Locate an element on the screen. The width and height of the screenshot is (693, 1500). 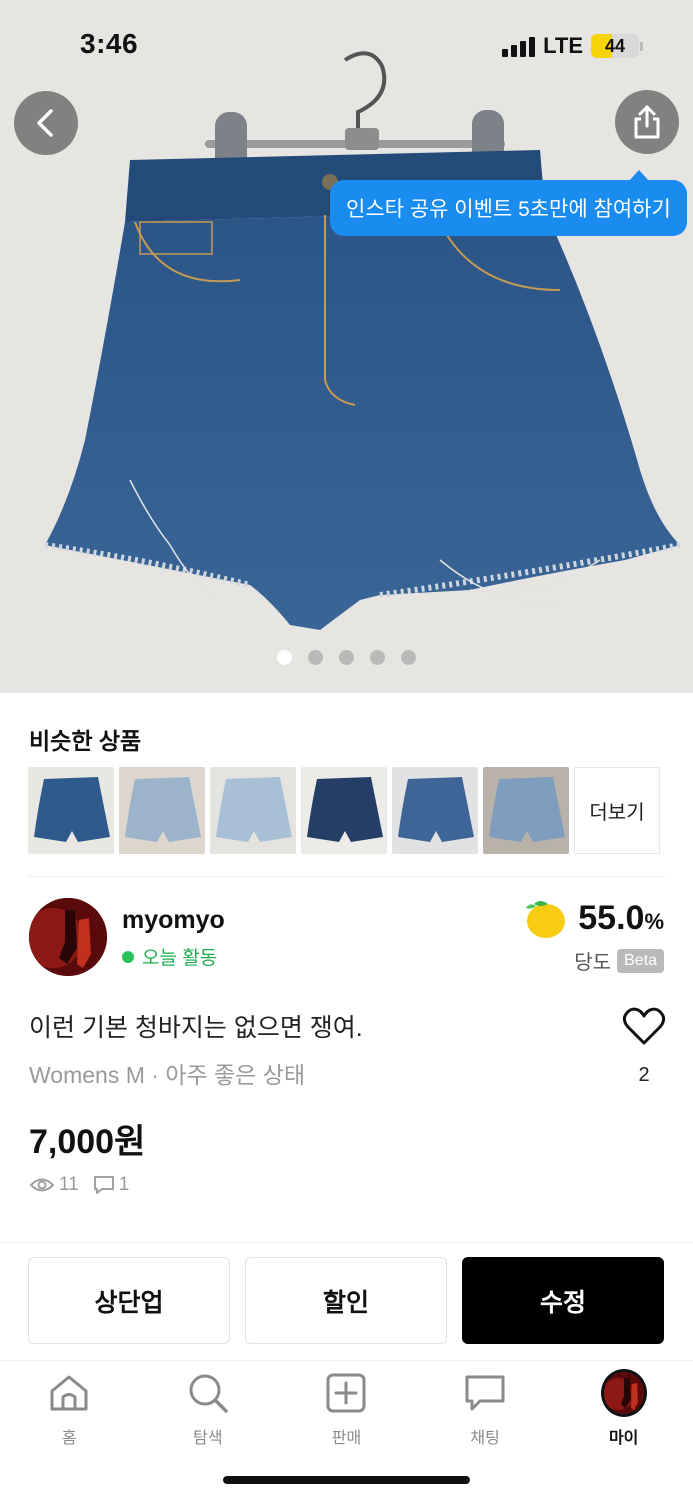
battery-level: 44 is located at coordinates (615, 45).